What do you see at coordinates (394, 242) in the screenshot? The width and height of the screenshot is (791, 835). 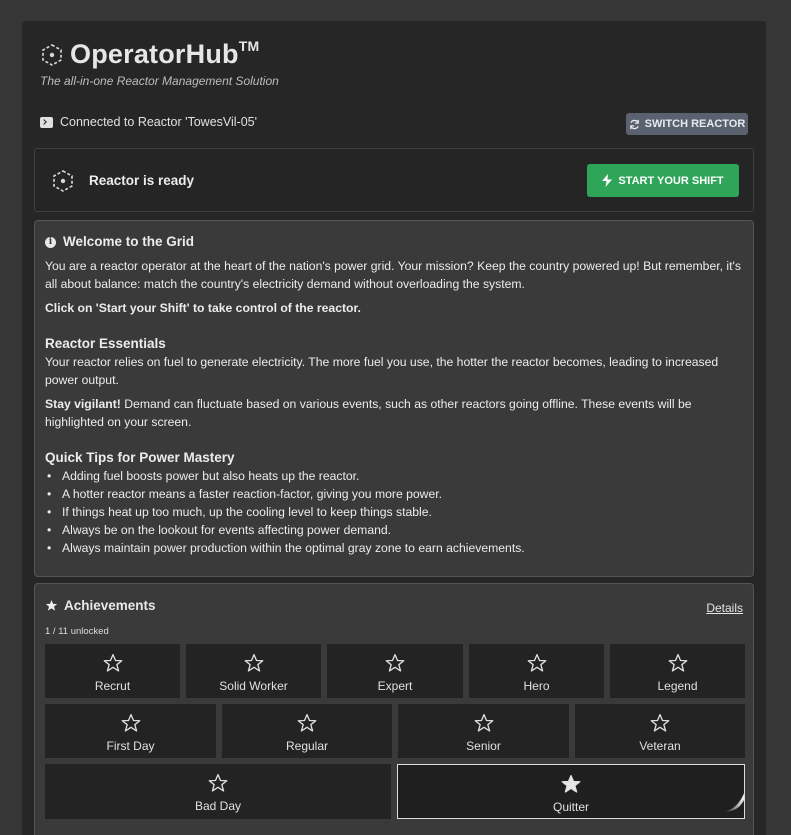 I see `welcome-heading: i Welcome to the Grid` at bounding box center [394, 242].